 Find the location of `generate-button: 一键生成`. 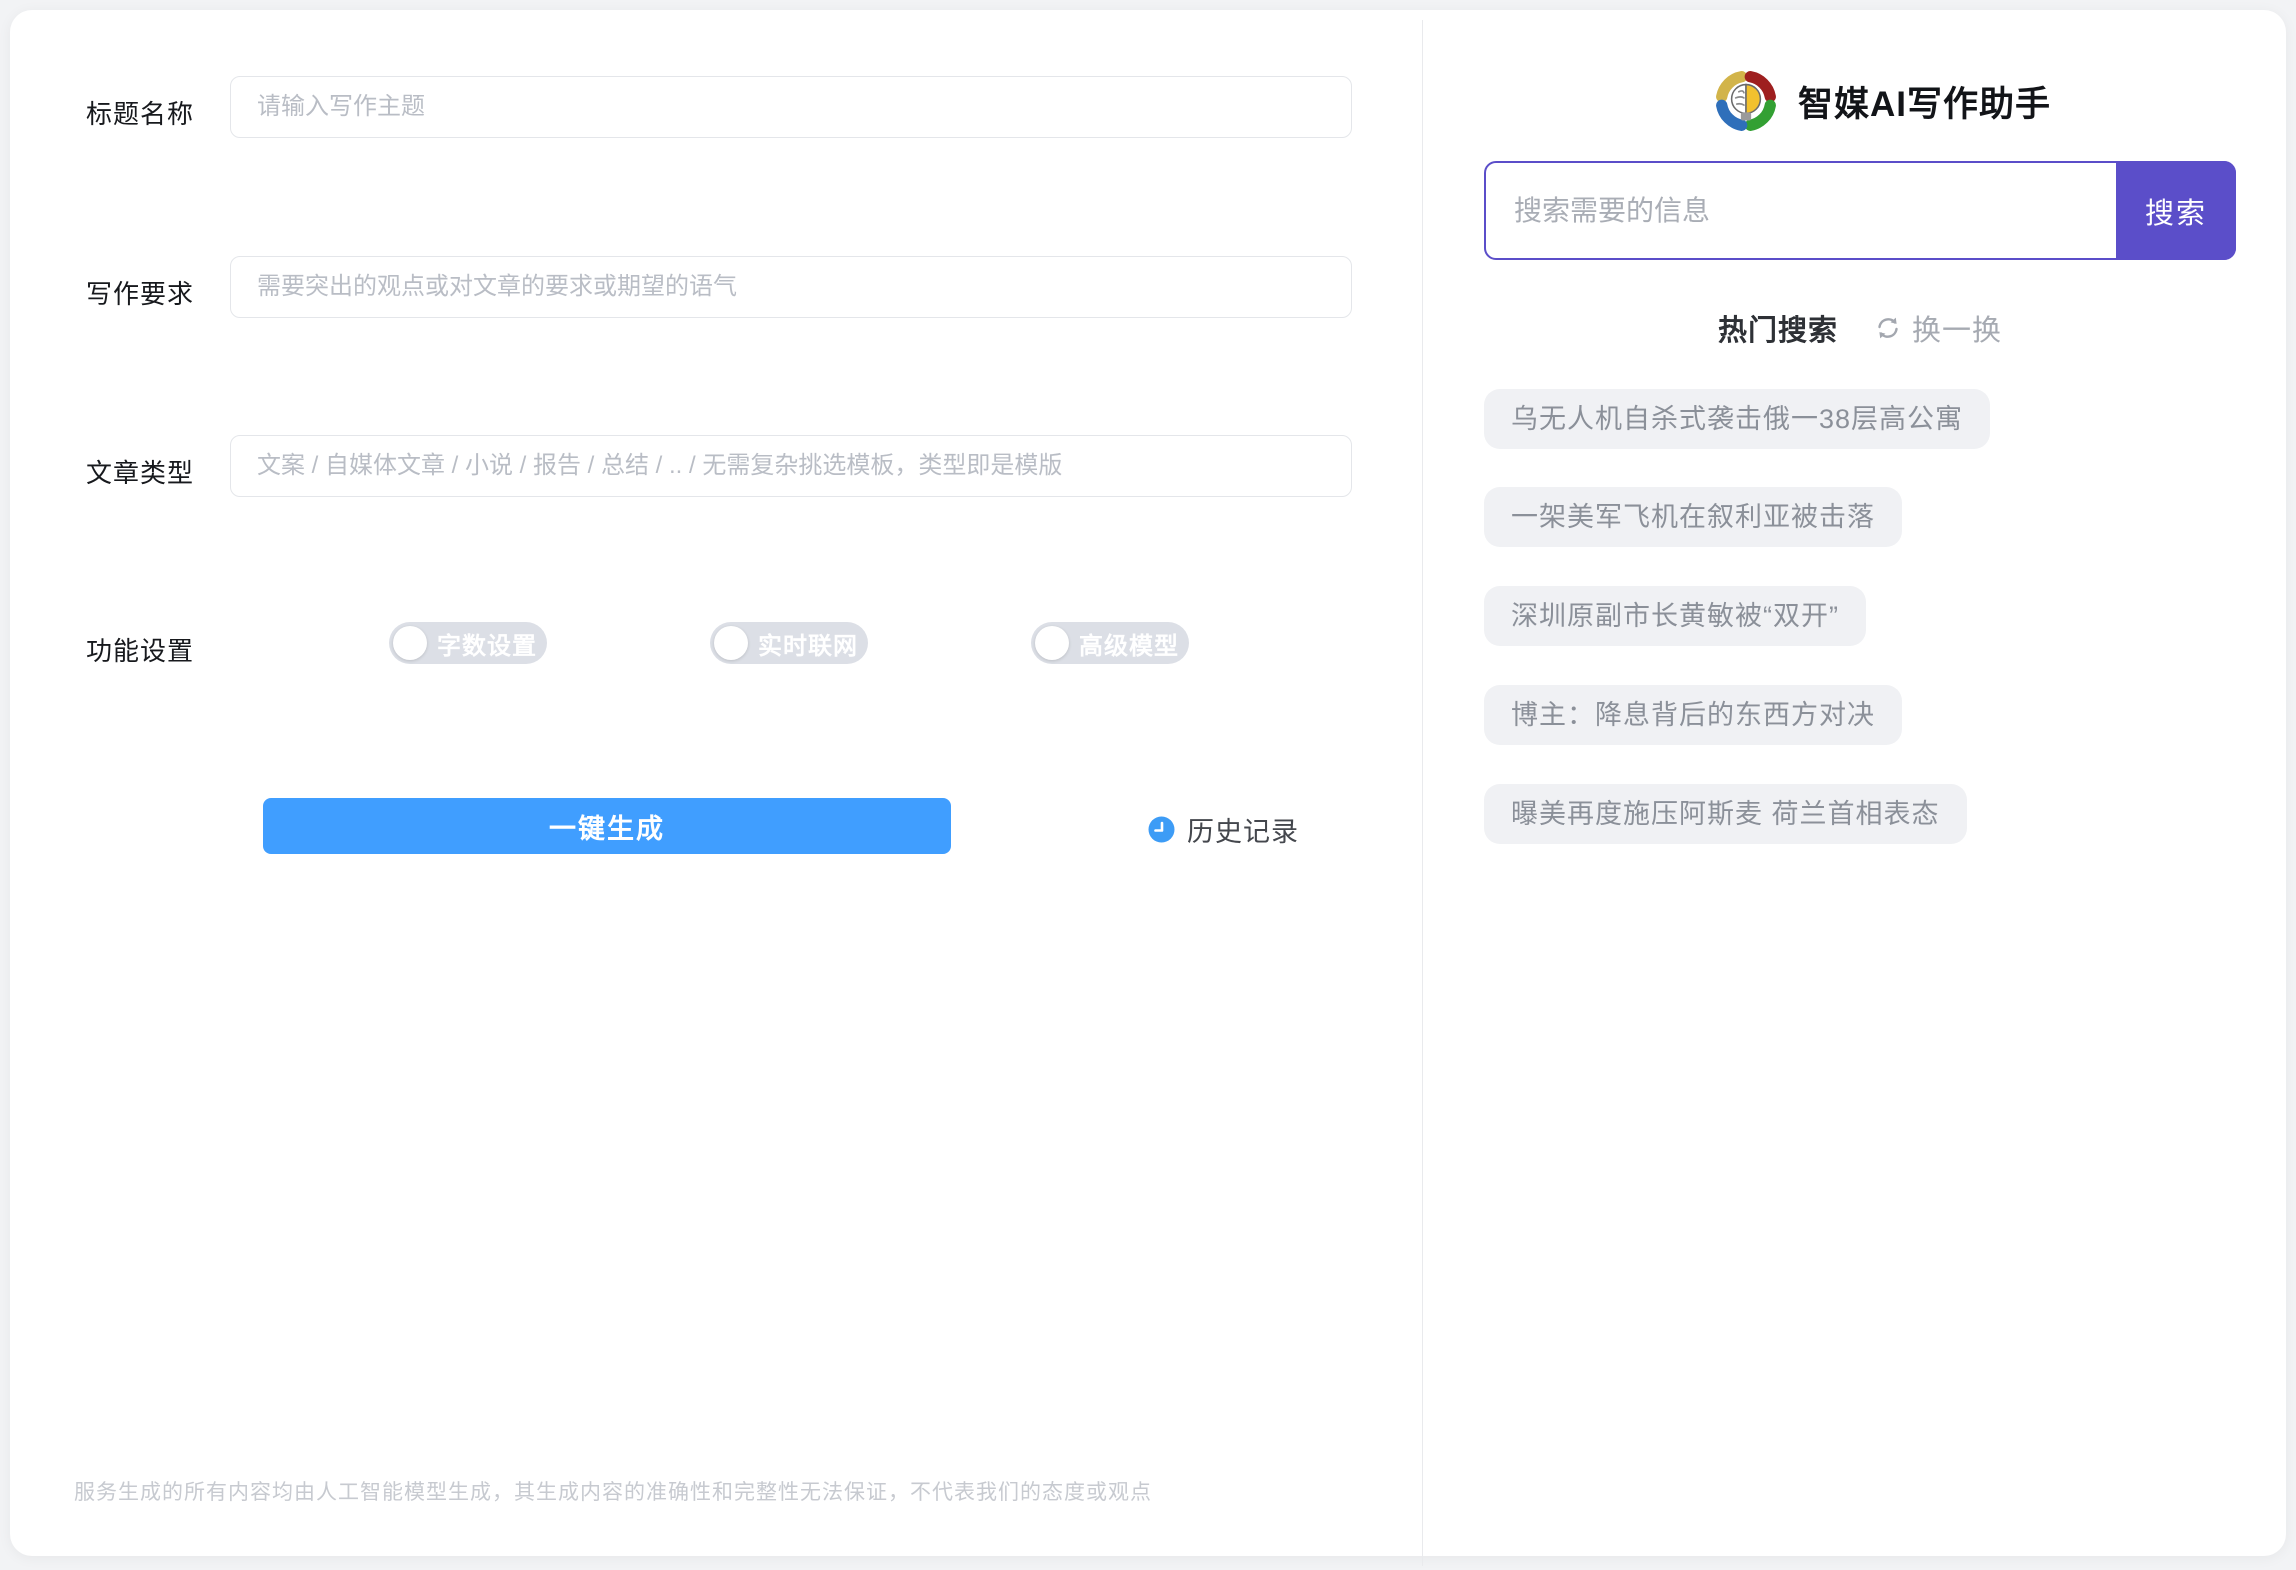

generate-button: 一键生成 is located at coordinates (607, 826).